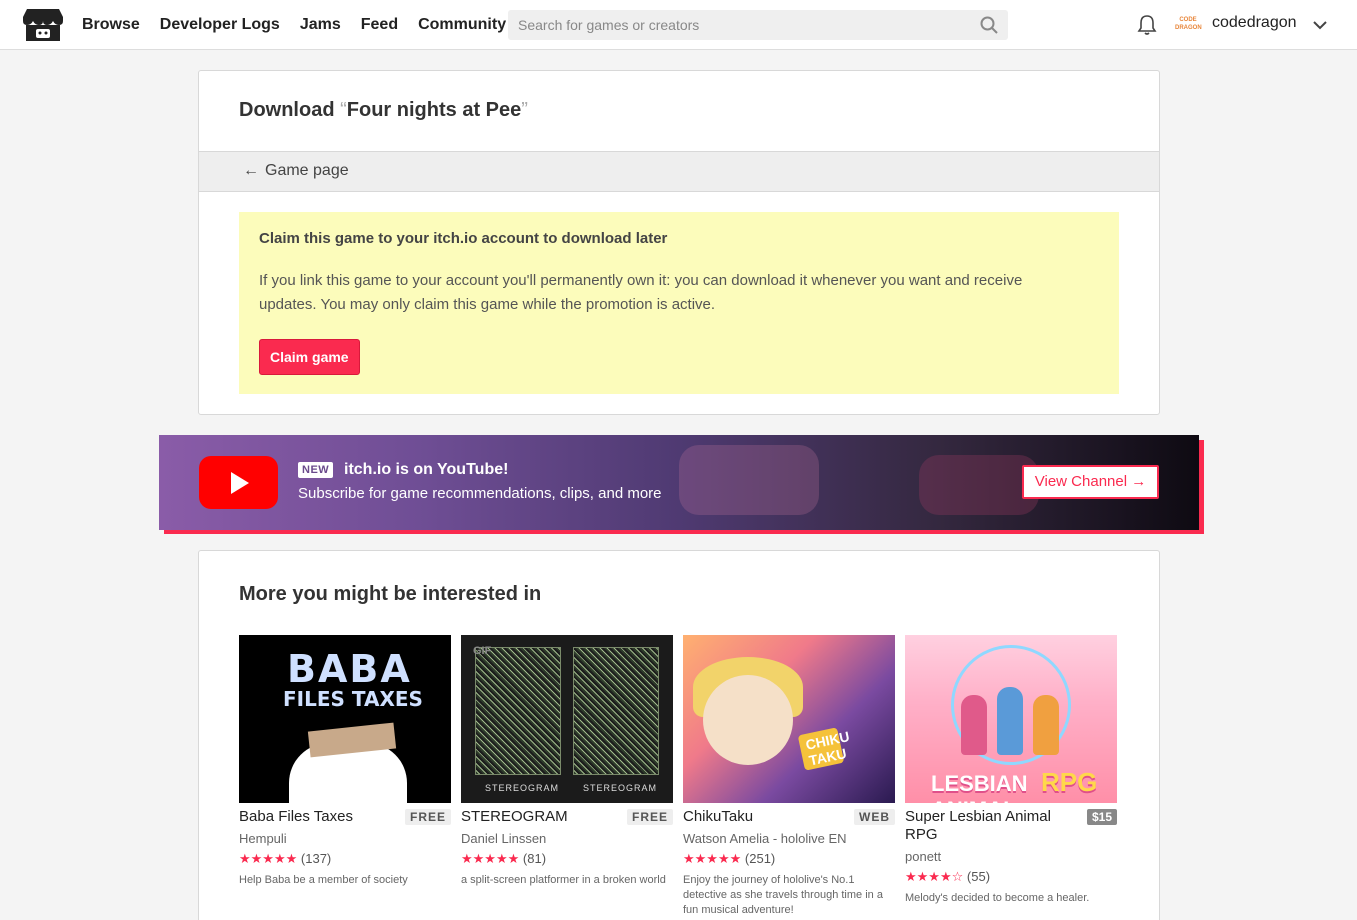 This screenshot has width=1357, height=920. Describe the element at coordinates (1254, 23) in the screenshot. I see `username: codedragon` at that location.